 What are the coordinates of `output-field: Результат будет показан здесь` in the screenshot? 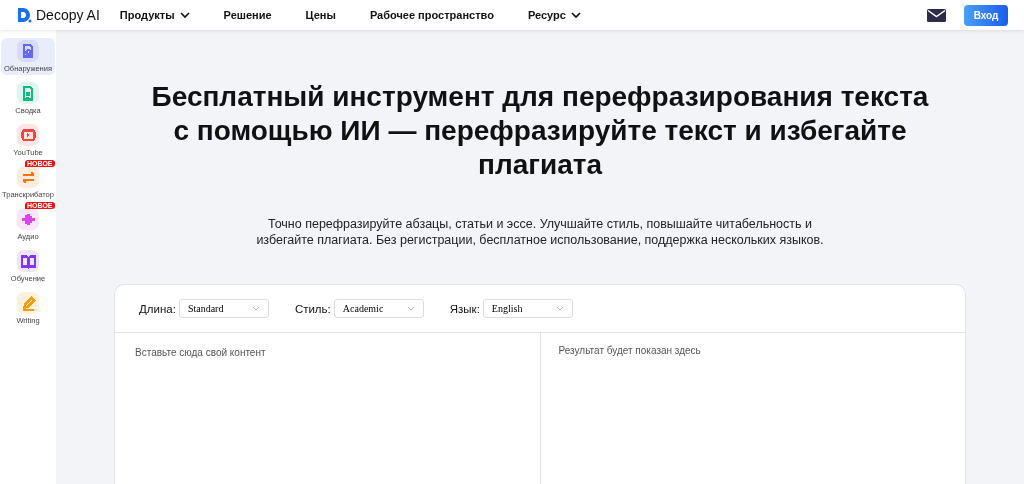 It's located at (752, 408).